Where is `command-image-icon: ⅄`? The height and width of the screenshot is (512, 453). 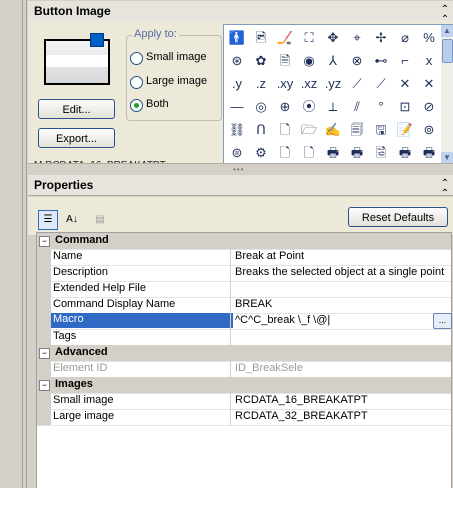 command-image-icon: ⅄ is located at coordinates (333, 61).